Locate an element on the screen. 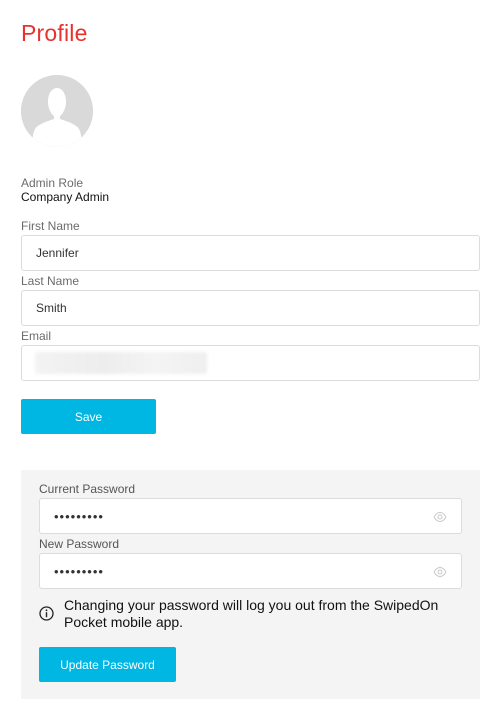 The width and height of the screenshot is (501, 715). new-password-field-wrapper is located at coordinates (250, 571).